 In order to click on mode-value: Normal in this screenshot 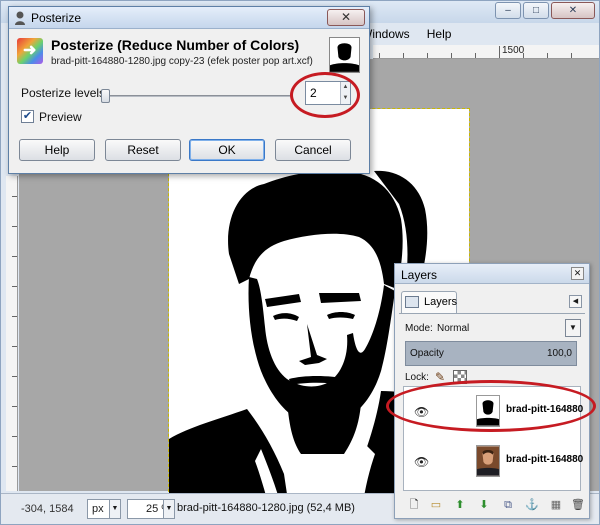, I will do `click(453, 328)`.